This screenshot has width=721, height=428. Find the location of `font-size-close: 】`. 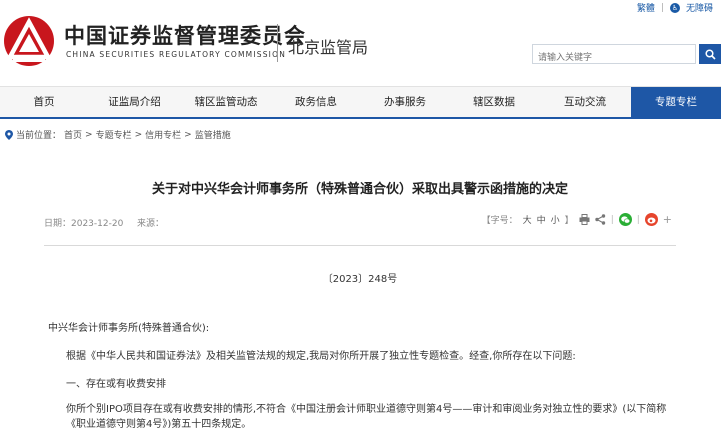

font-size-close: 】 is located at coordinates (569, 221).